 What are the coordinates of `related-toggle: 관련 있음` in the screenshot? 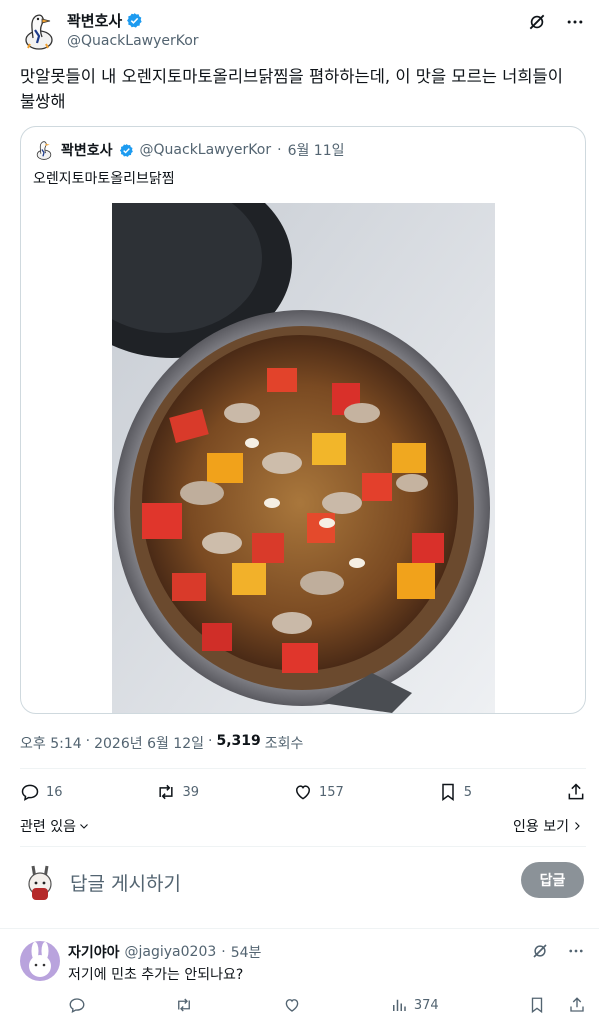 It's located at (55, 826).